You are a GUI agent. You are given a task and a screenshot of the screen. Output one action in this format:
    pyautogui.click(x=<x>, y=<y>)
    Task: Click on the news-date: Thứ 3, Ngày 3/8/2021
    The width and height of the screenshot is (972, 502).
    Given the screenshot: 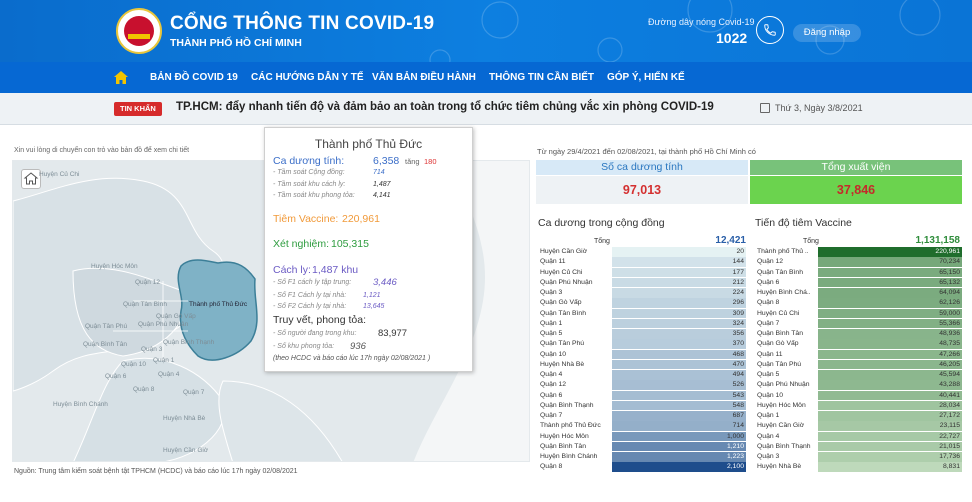 What is the action you would take?
    pyautogui.click(x=819, y=108)
    